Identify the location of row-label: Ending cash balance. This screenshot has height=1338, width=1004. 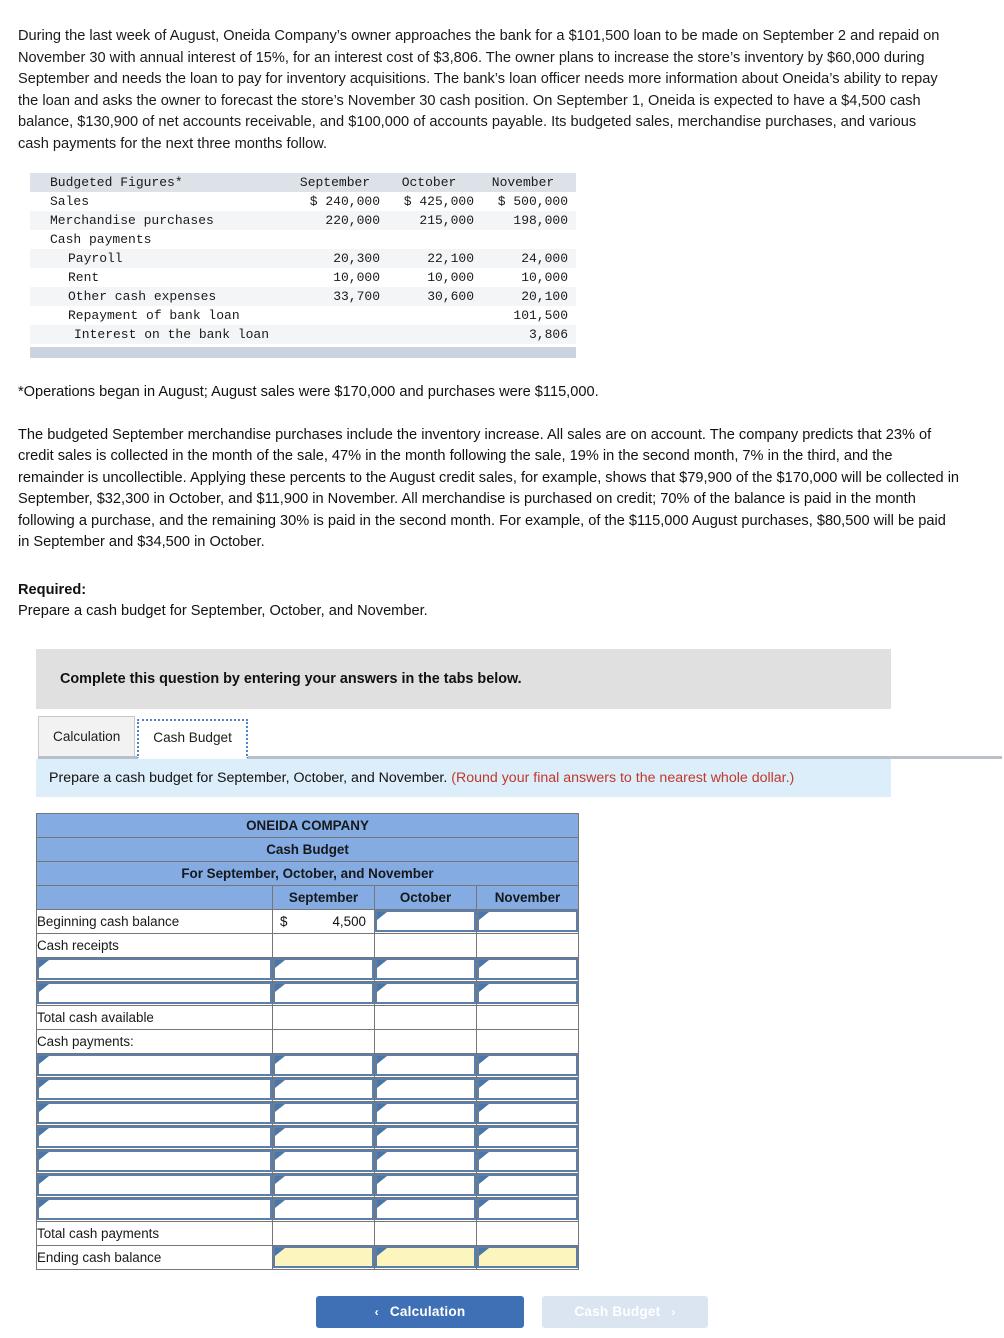
(154, 1257).